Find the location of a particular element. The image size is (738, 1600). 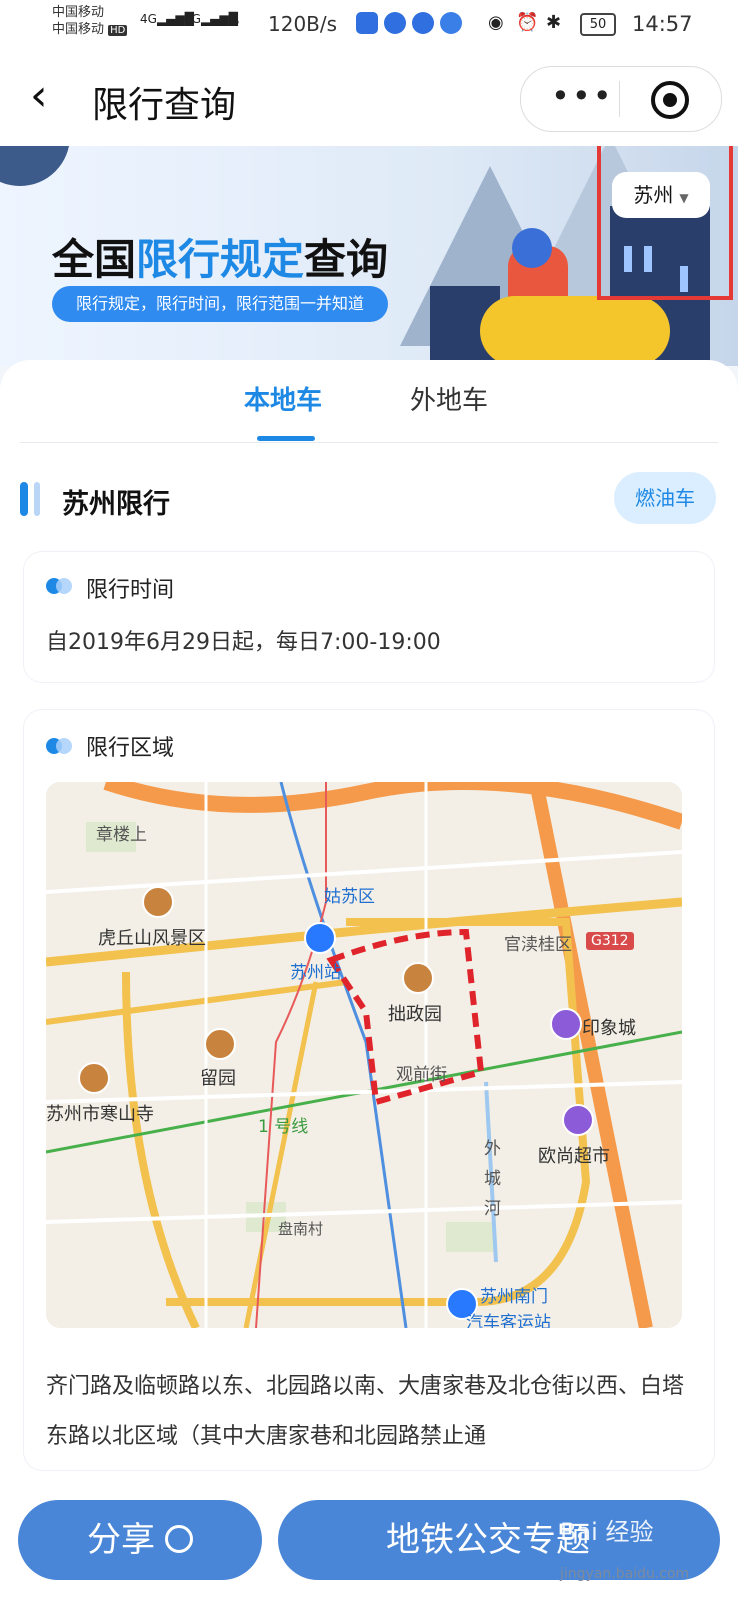

back-chevron-icon: ‹ is located at coordinates (39, 95).